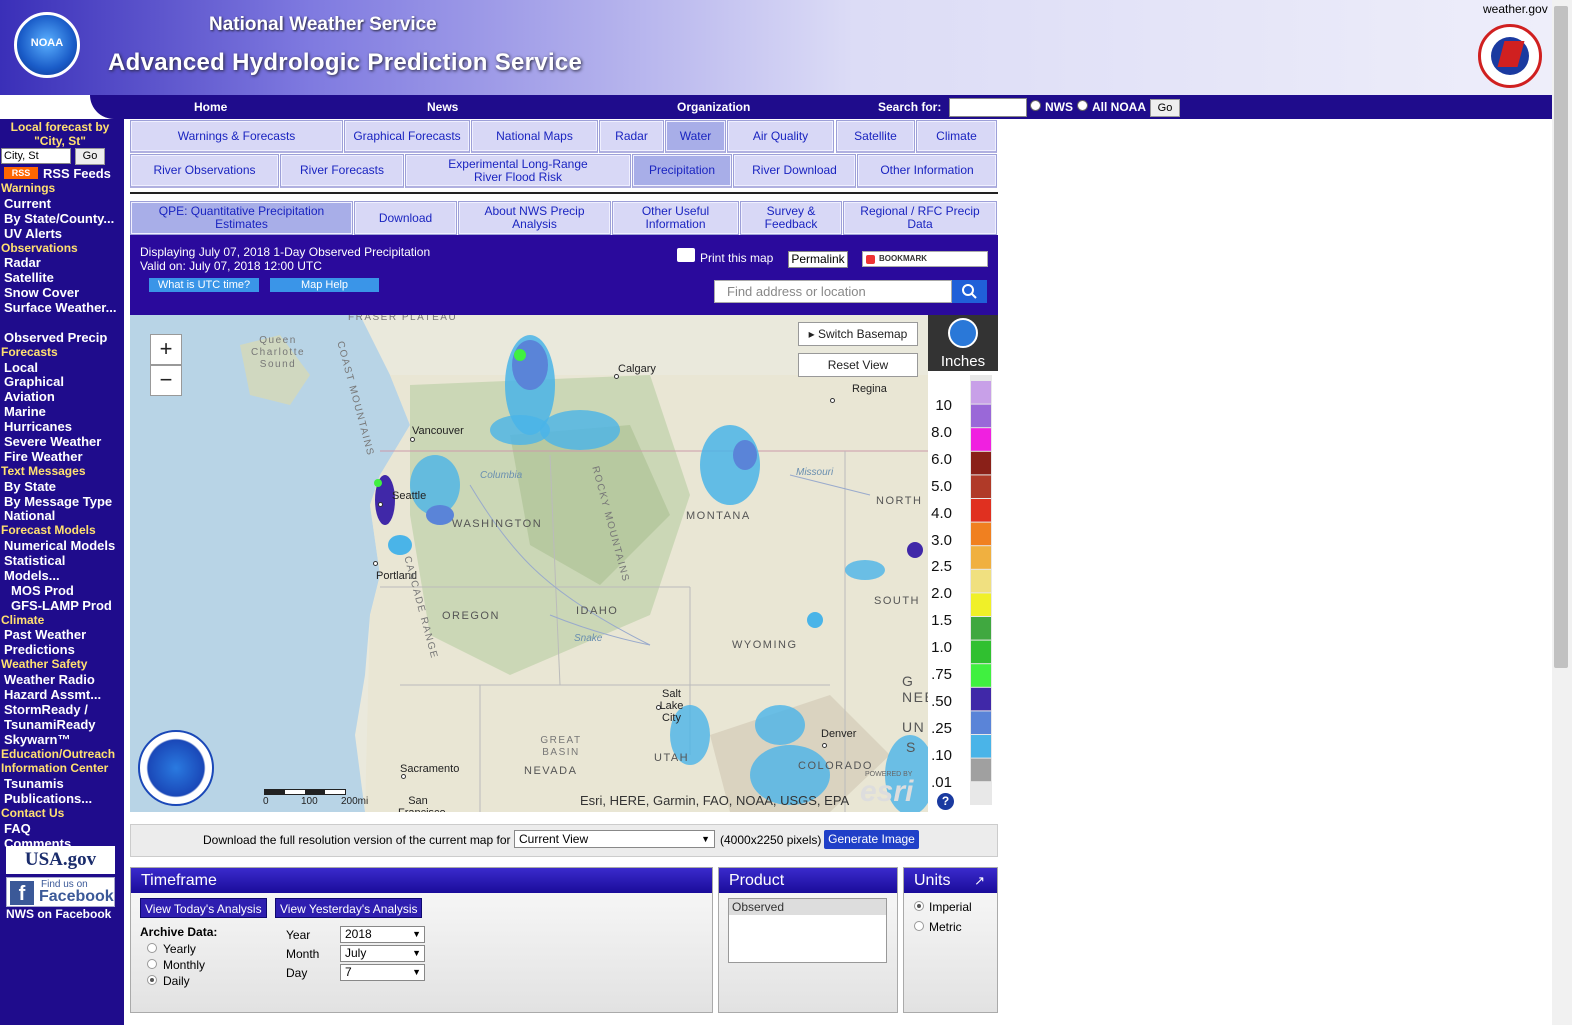 The height and width of the screenshot is (1025, 1572). I want to click on sidebar-item: Predictions, so click(39, 649).